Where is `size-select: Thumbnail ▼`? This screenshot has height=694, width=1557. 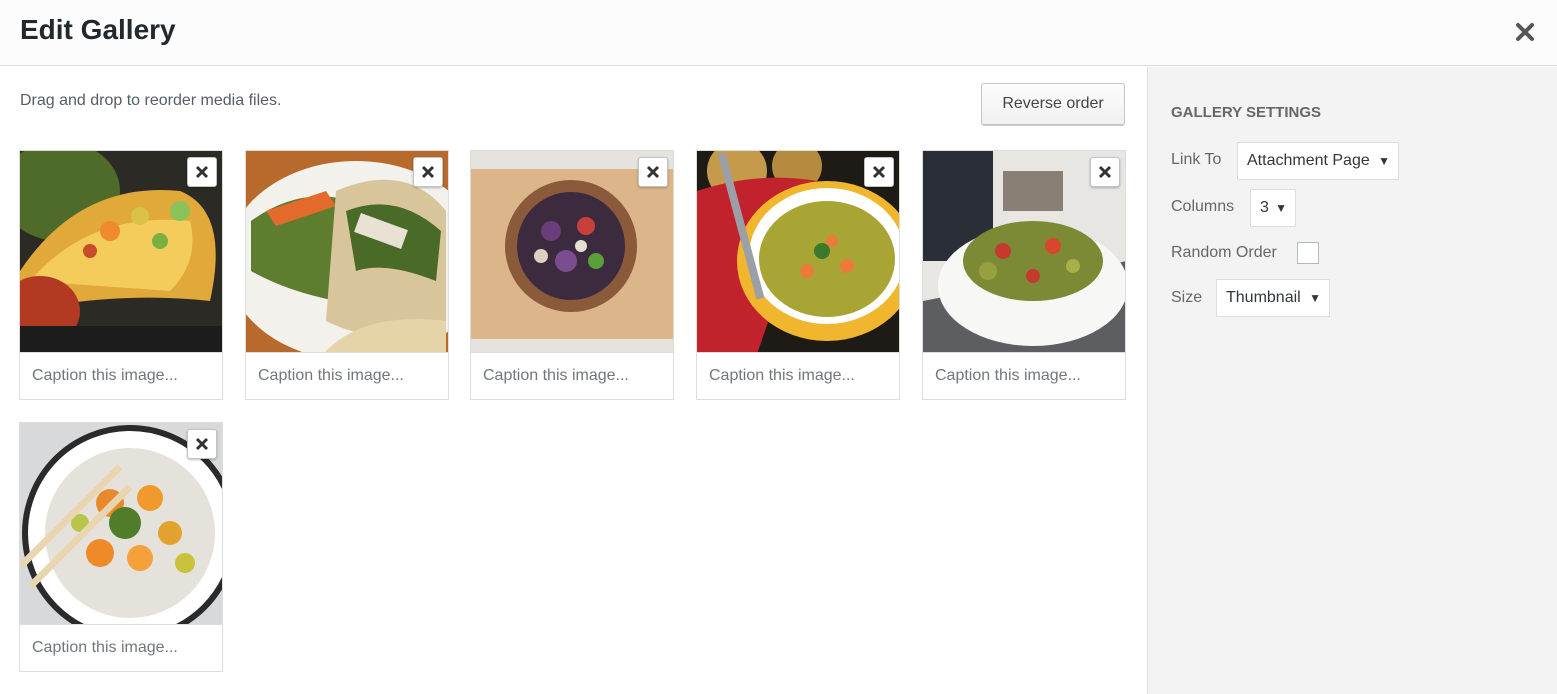 size-select: Thumbnail ▼ is located at coordinates (1273, 298).